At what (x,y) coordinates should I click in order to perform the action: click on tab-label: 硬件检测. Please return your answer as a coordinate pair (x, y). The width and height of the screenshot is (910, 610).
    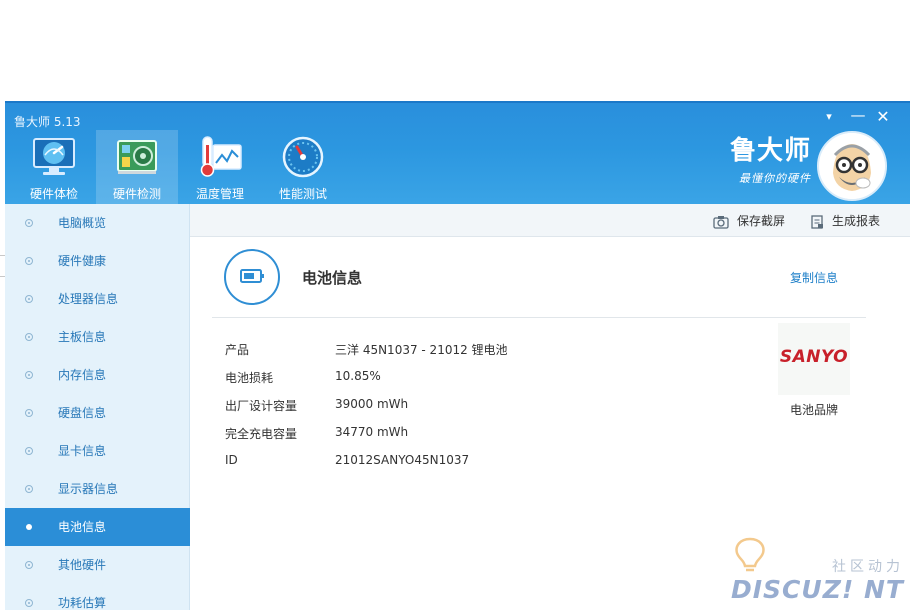
    Looking at the image, I should click on (136, 194).